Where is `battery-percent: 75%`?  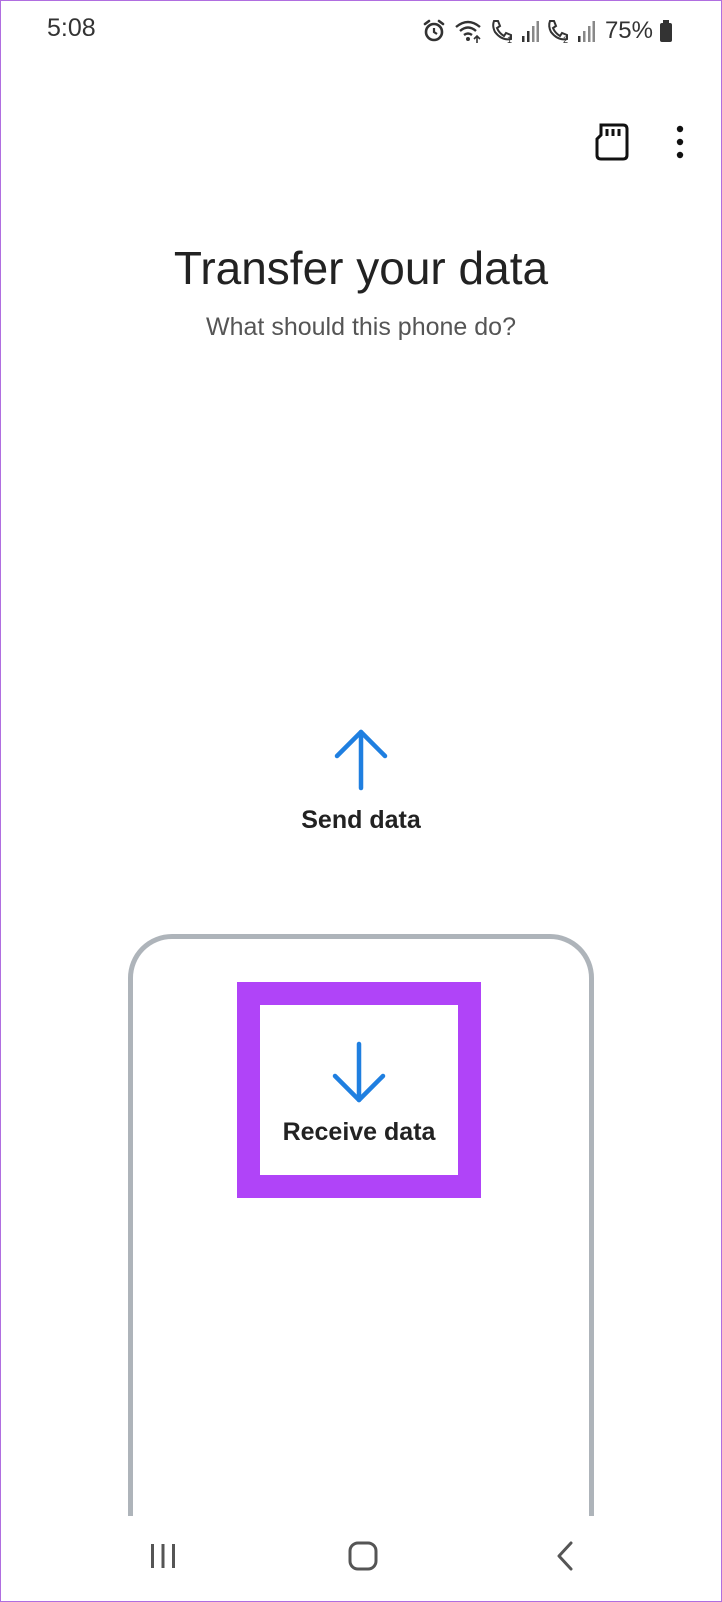
battery-percent: 75% is located at coordinates (628, 30).